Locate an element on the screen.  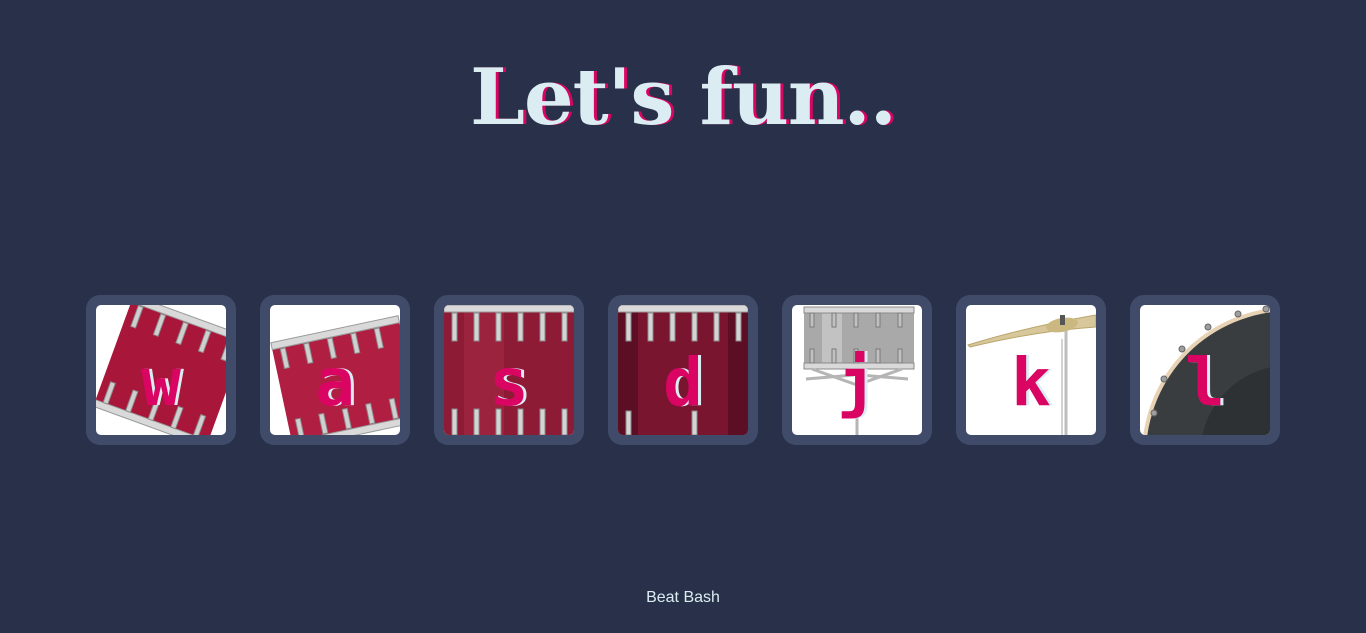
drum-key-label: a is located at coordinates (335, 382).